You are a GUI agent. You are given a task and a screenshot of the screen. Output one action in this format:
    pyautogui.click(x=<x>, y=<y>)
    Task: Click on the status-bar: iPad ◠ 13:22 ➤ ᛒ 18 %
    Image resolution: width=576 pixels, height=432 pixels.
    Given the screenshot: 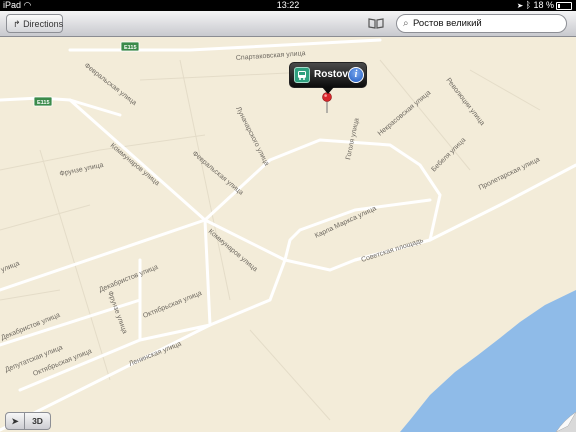 What is the action you would take?
    pyautogui.click(x=288, y=5)
    